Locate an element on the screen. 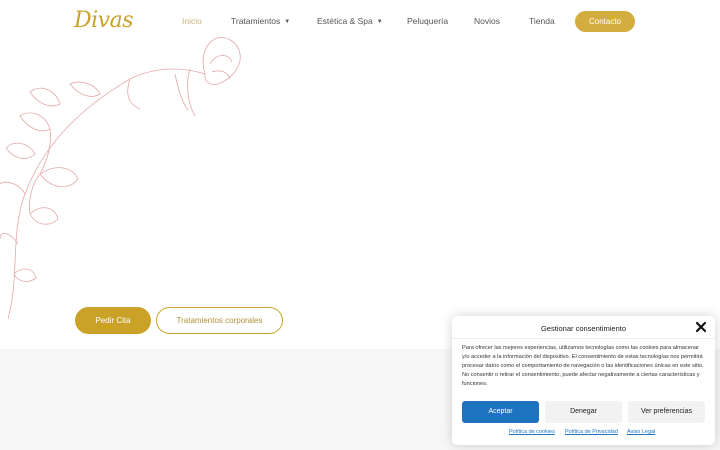 The image size is (720, 450). accept-button: Aceptar is located at coordinates (500, 412).